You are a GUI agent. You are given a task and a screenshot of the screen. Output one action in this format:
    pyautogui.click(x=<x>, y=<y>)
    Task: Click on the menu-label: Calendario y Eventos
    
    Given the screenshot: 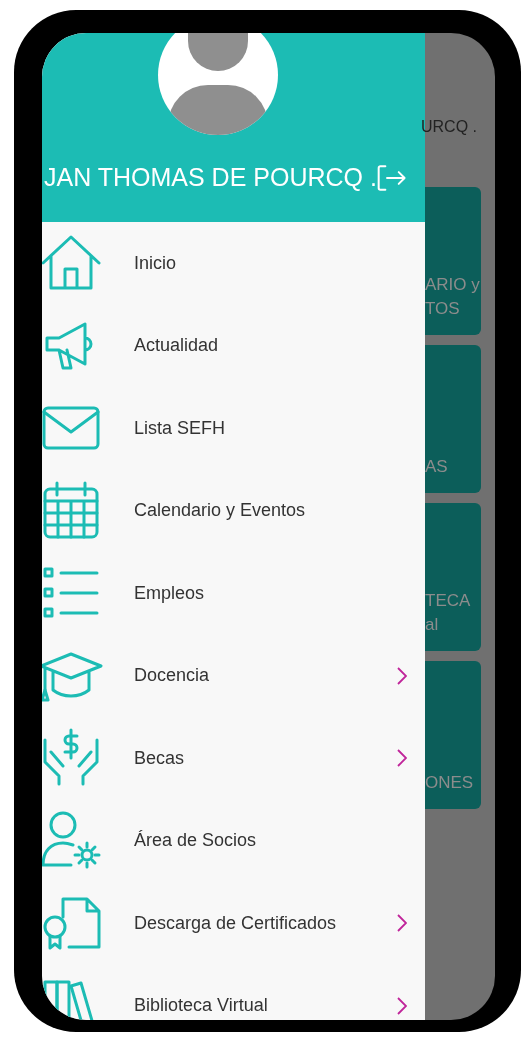 What is the action you would take?
    pyautogui.click(x=220, y=511)
    